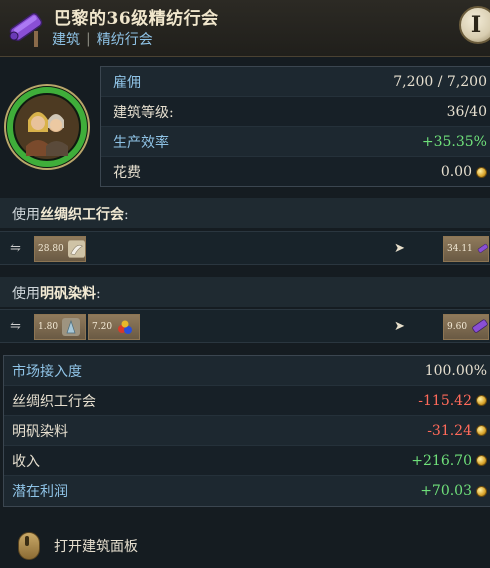 This screenshot has height=568, width=490. I want to click on guild-portrait, so click(47, 127).